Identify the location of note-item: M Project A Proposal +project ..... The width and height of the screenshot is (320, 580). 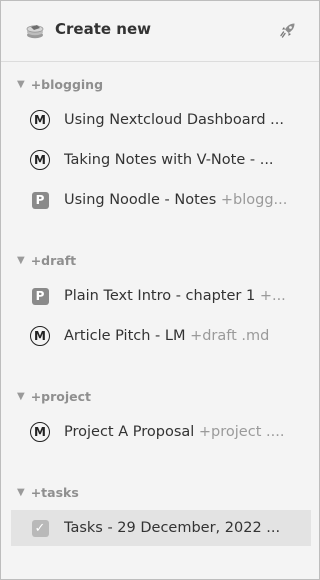
(161, 432).